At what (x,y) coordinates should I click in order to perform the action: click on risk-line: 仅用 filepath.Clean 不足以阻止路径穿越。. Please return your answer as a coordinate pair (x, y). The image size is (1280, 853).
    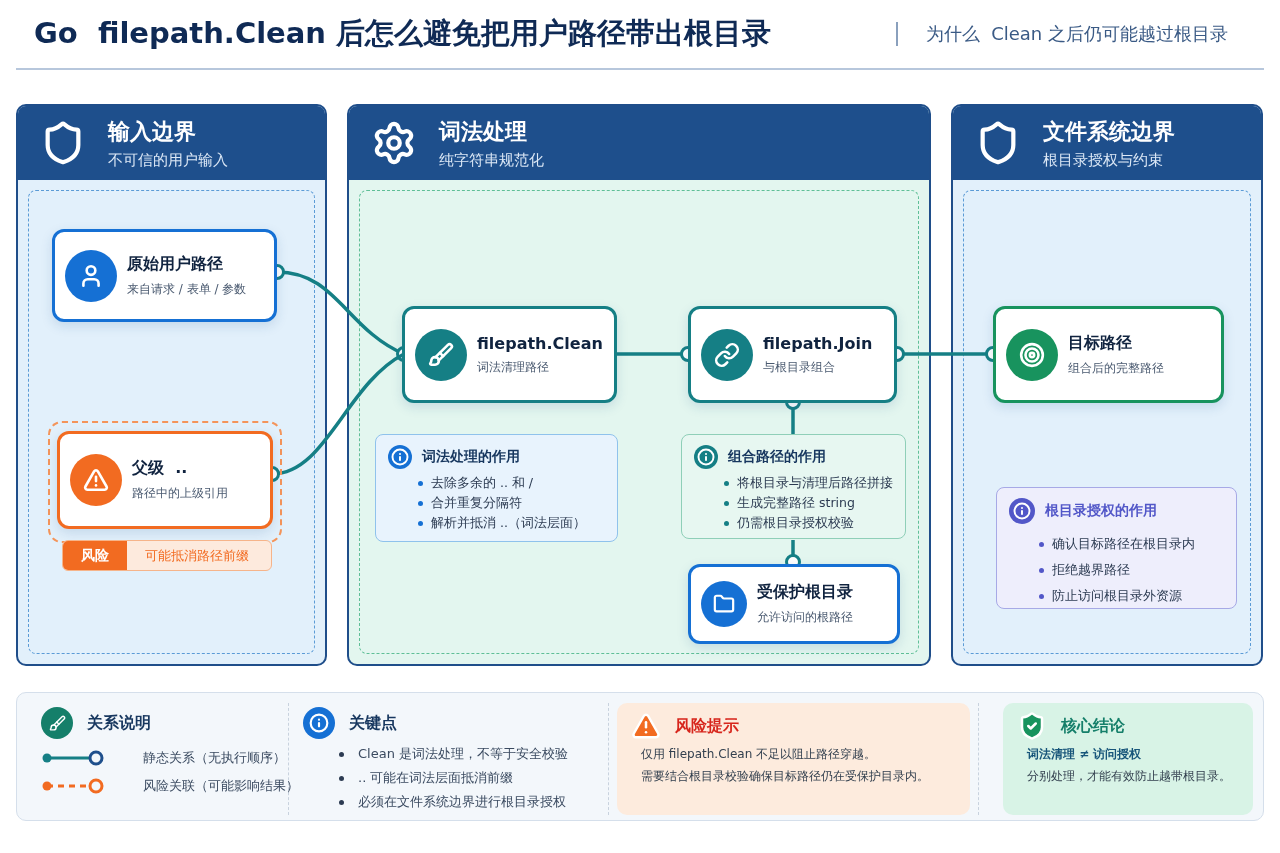
    Looking at the image, I should click on (759, 755).